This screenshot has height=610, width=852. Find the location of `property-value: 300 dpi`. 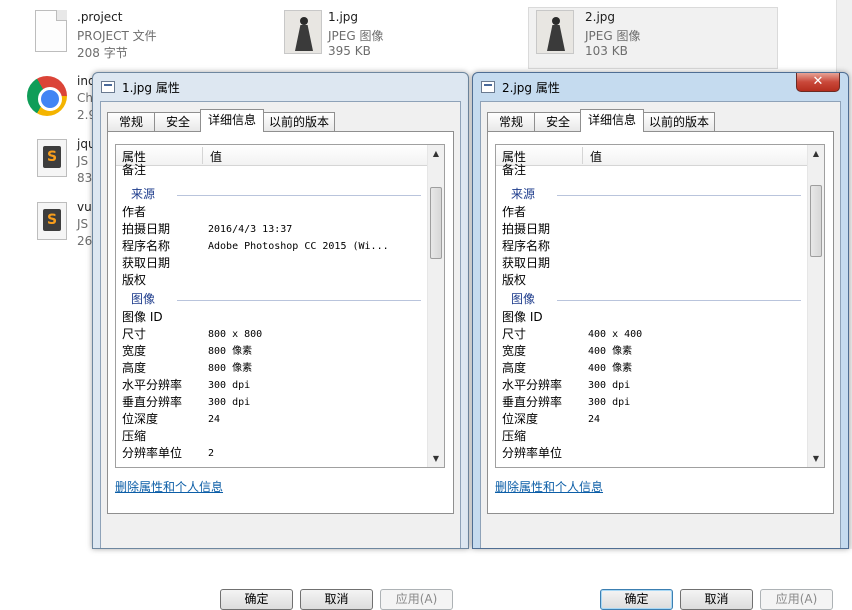

property-value: 300 dpi is located at coordinates (609, 385).